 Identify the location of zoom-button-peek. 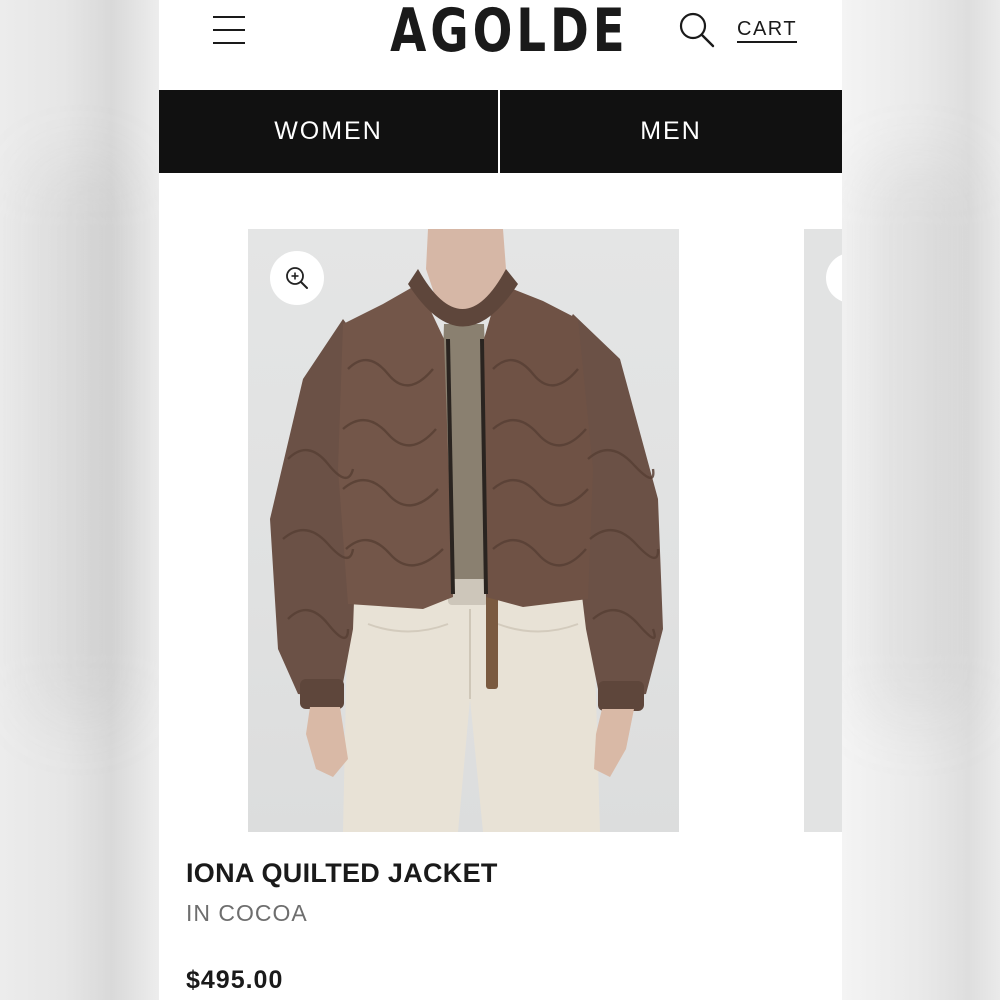
(834, 278).